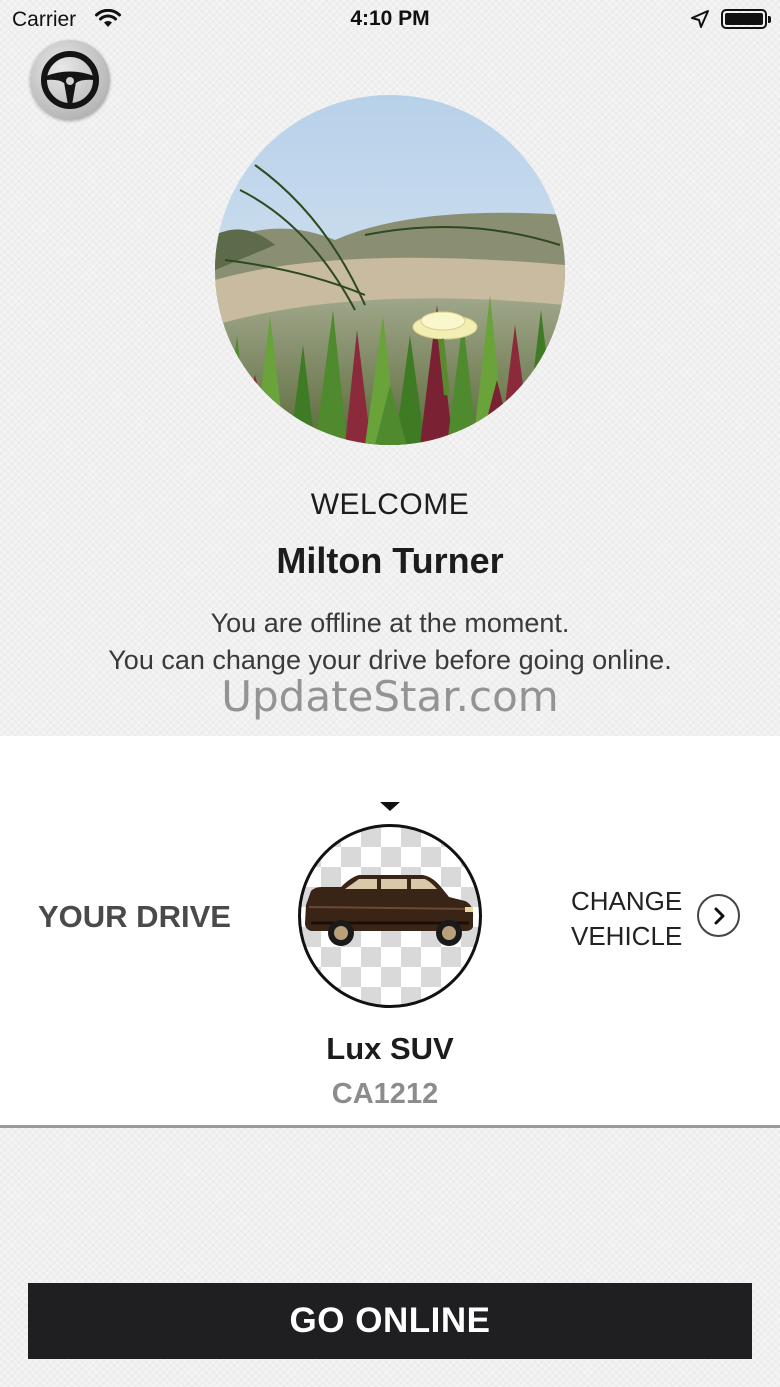 Image resolution: width=780 pixels, height=1387 pixels. I want to click on steering-wheel-icon, so click(70, 80).